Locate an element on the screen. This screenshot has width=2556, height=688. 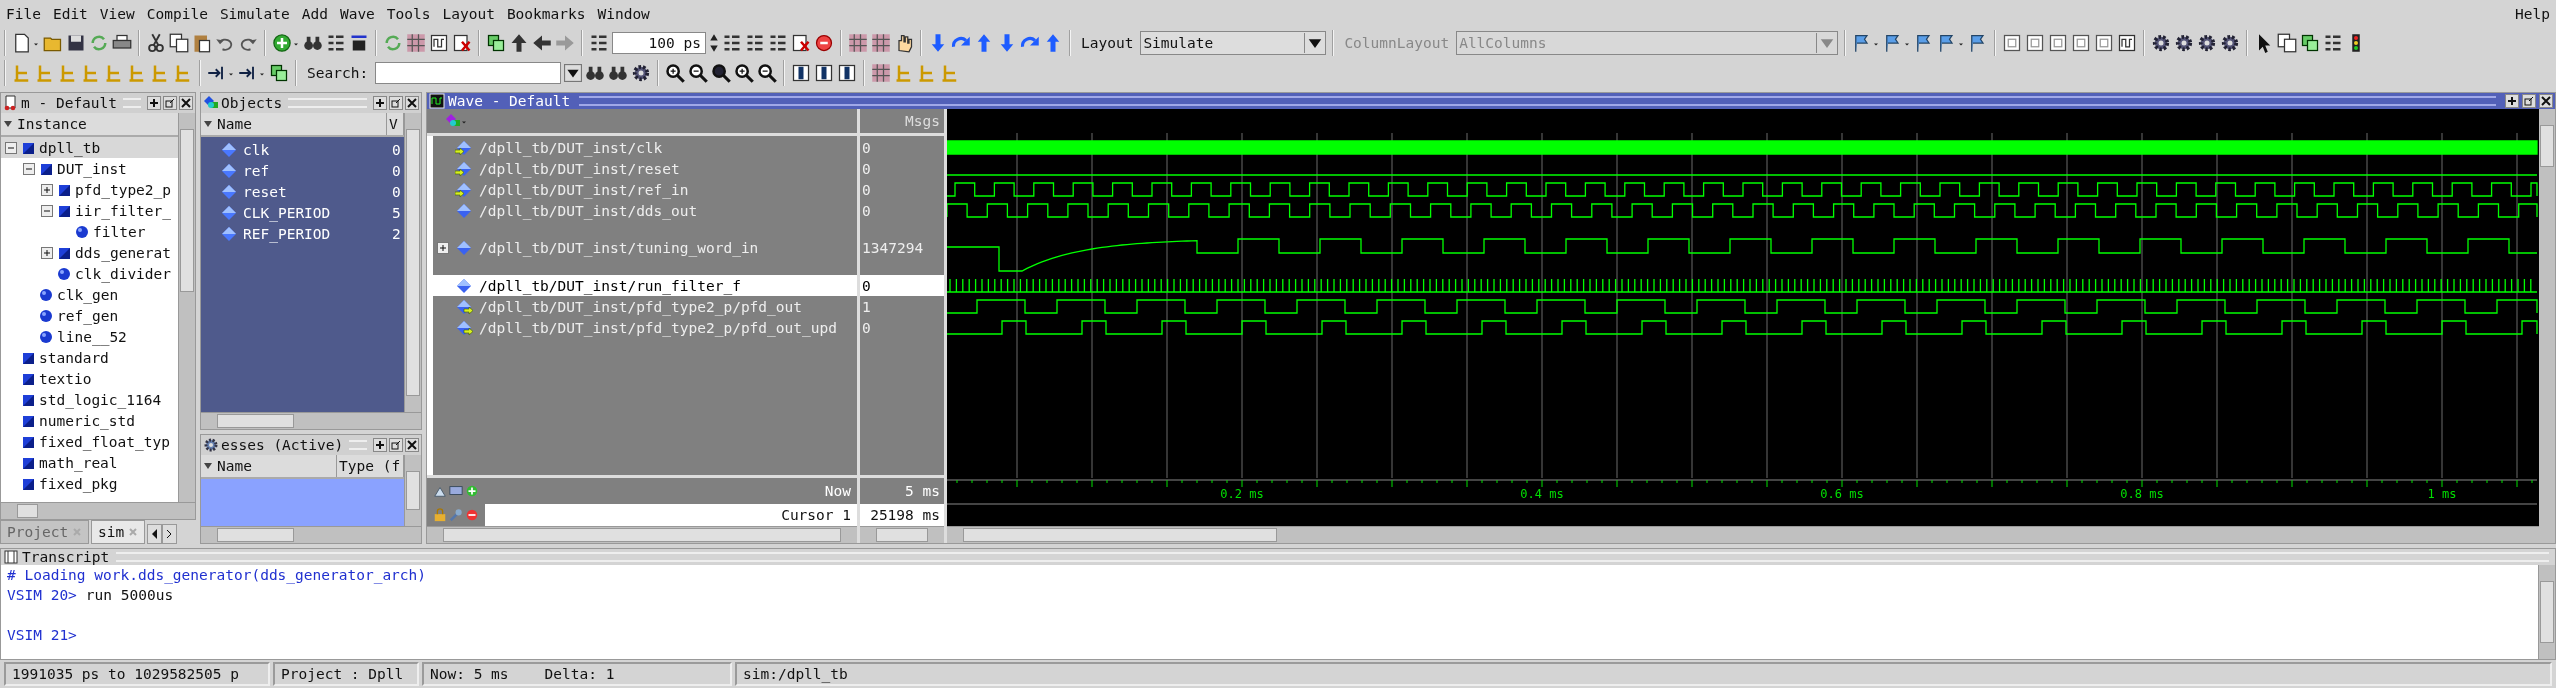
column-header: Instance is located at coordinates (89, 125).